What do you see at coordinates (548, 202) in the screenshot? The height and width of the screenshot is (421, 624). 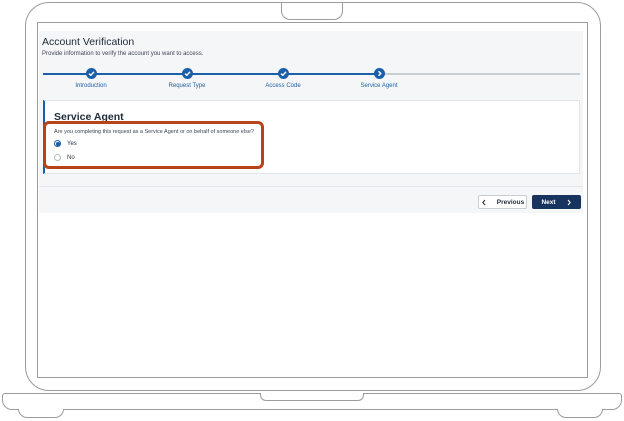 I see `next-button-label: Next` at bounding box center [548, 202].